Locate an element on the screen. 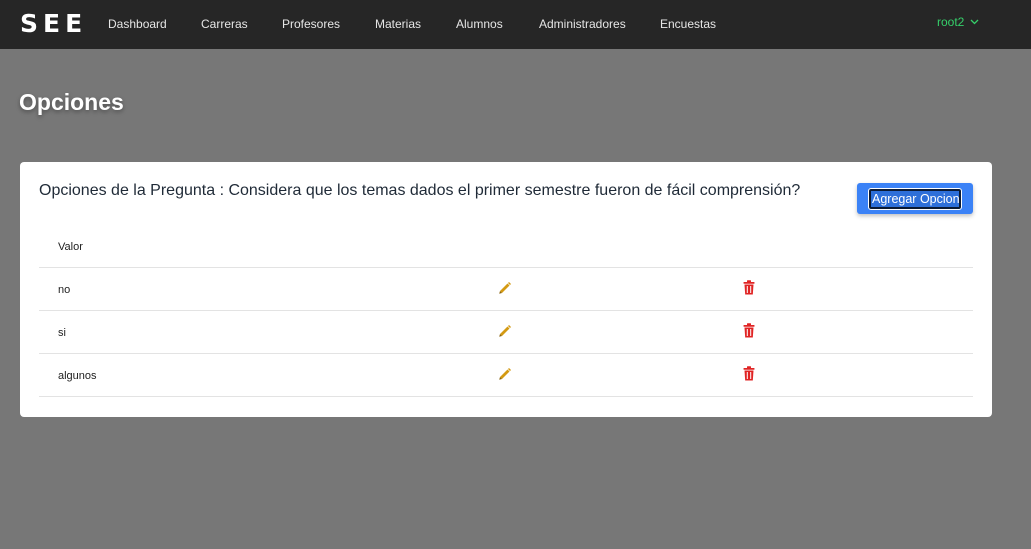  nav-item-carreras: Carreras is located at coordinates (224, 24).